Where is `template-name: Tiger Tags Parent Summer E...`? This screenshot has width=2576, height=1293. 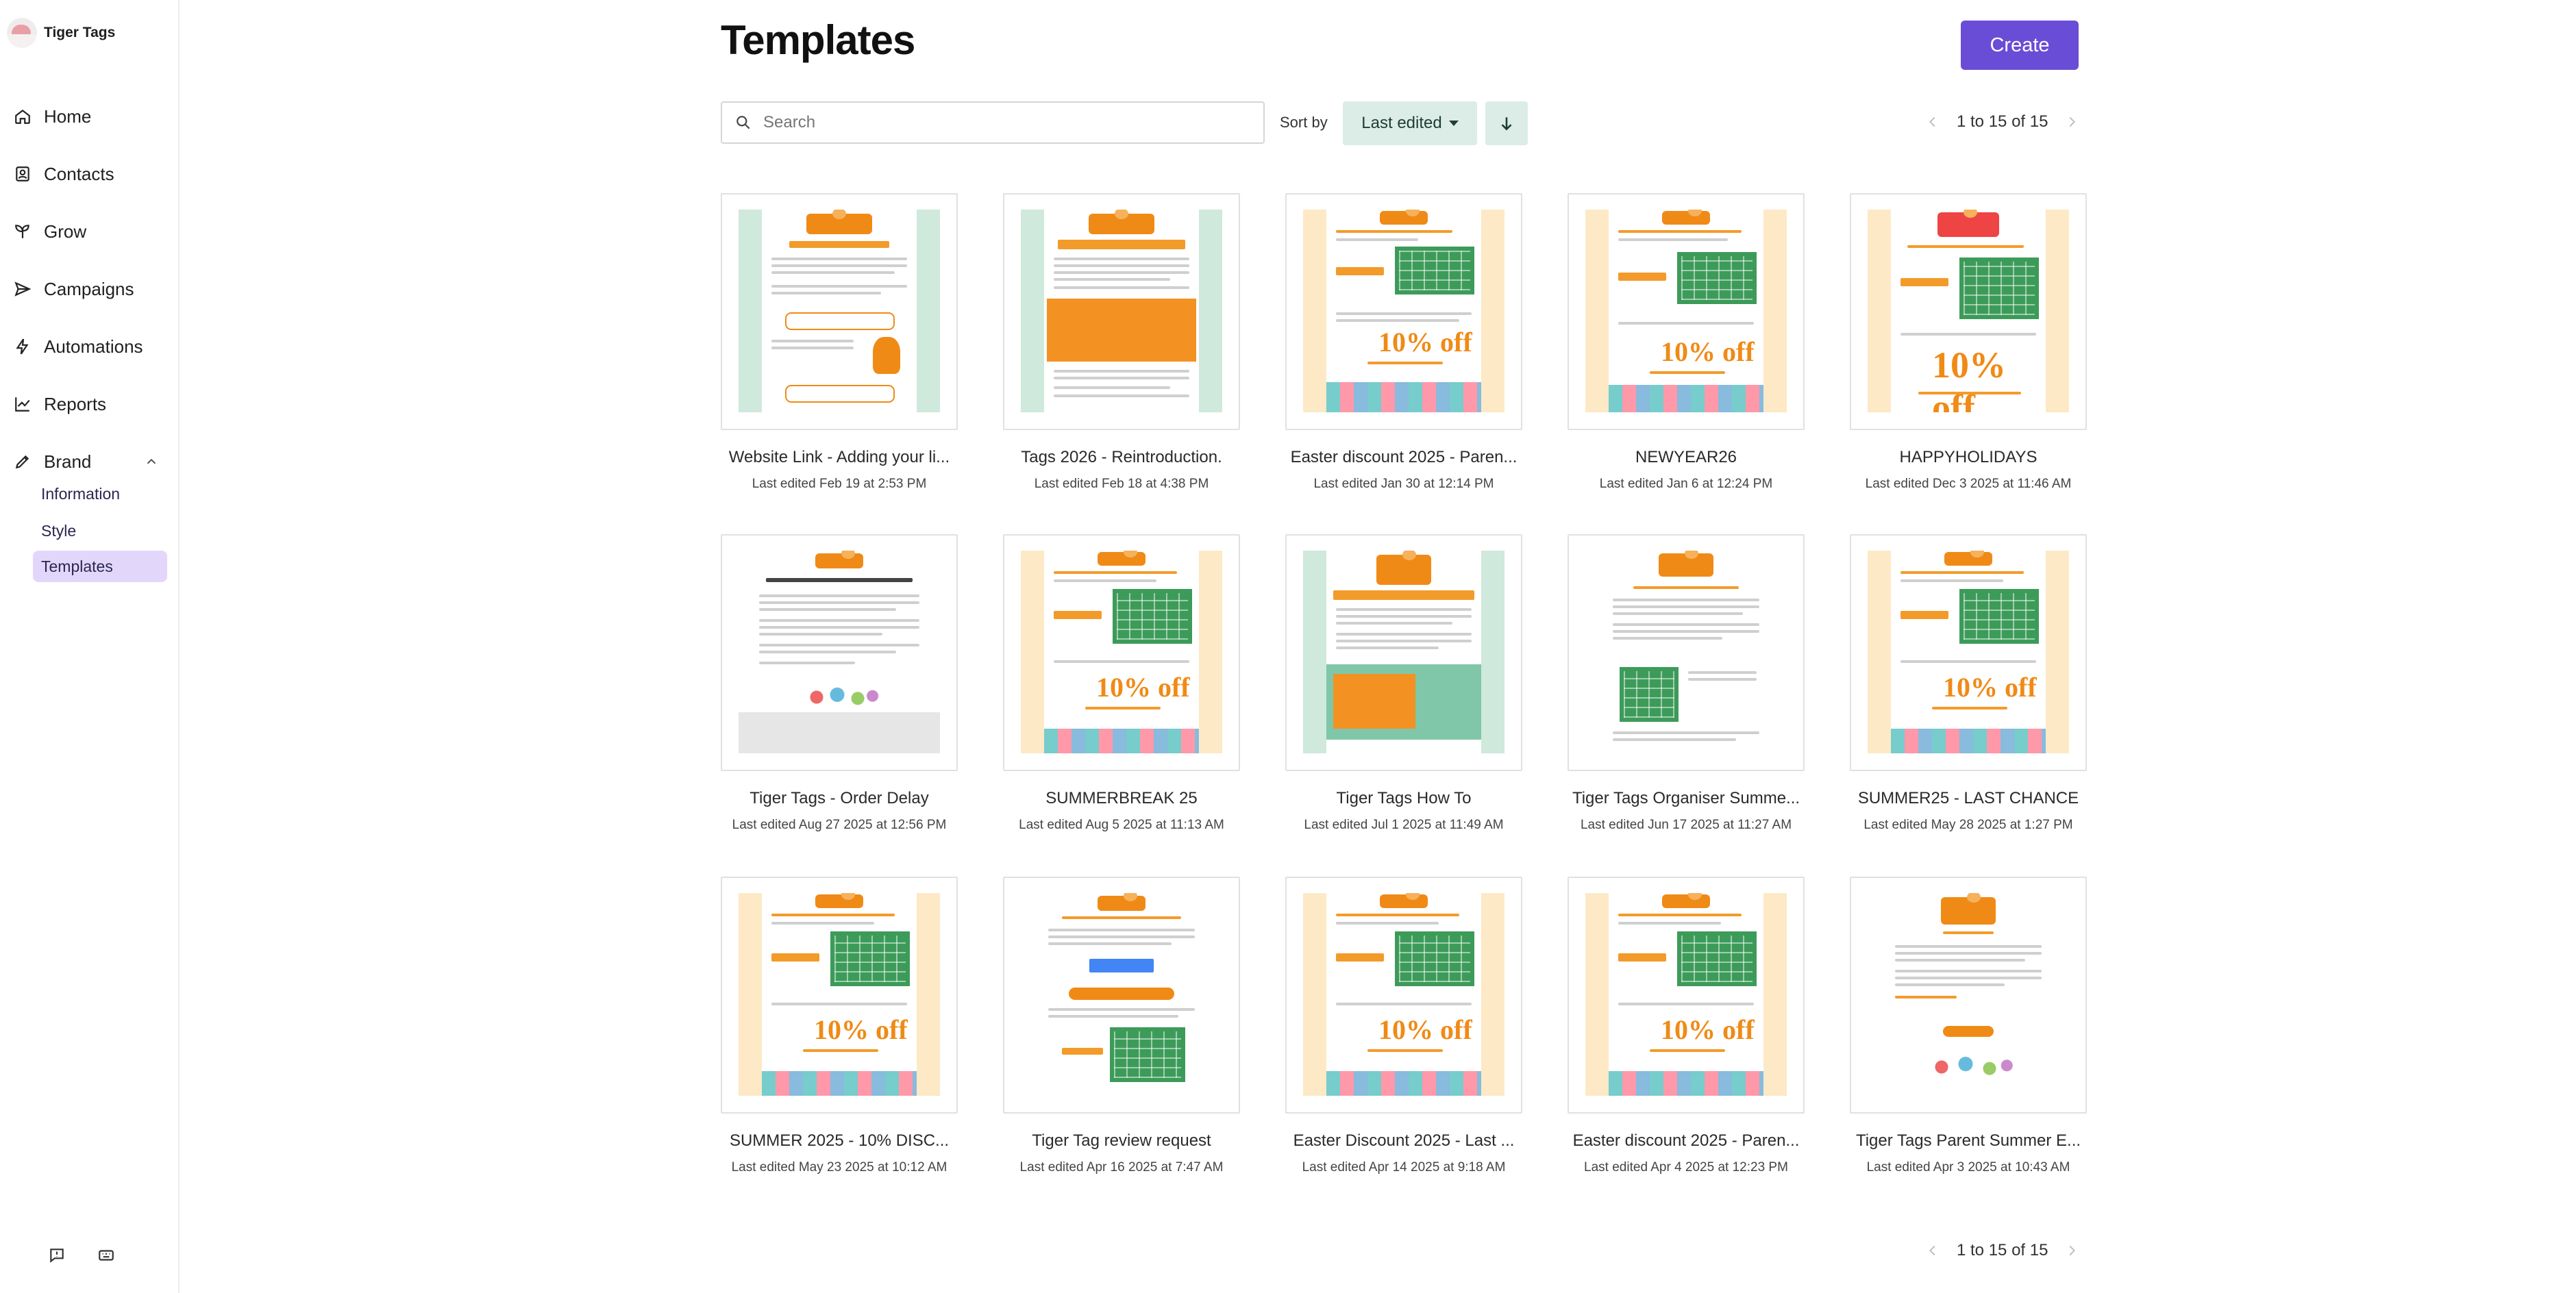 template-name: Tiger Tags Parent Summer E... is located at coordinates (1968, 1141).